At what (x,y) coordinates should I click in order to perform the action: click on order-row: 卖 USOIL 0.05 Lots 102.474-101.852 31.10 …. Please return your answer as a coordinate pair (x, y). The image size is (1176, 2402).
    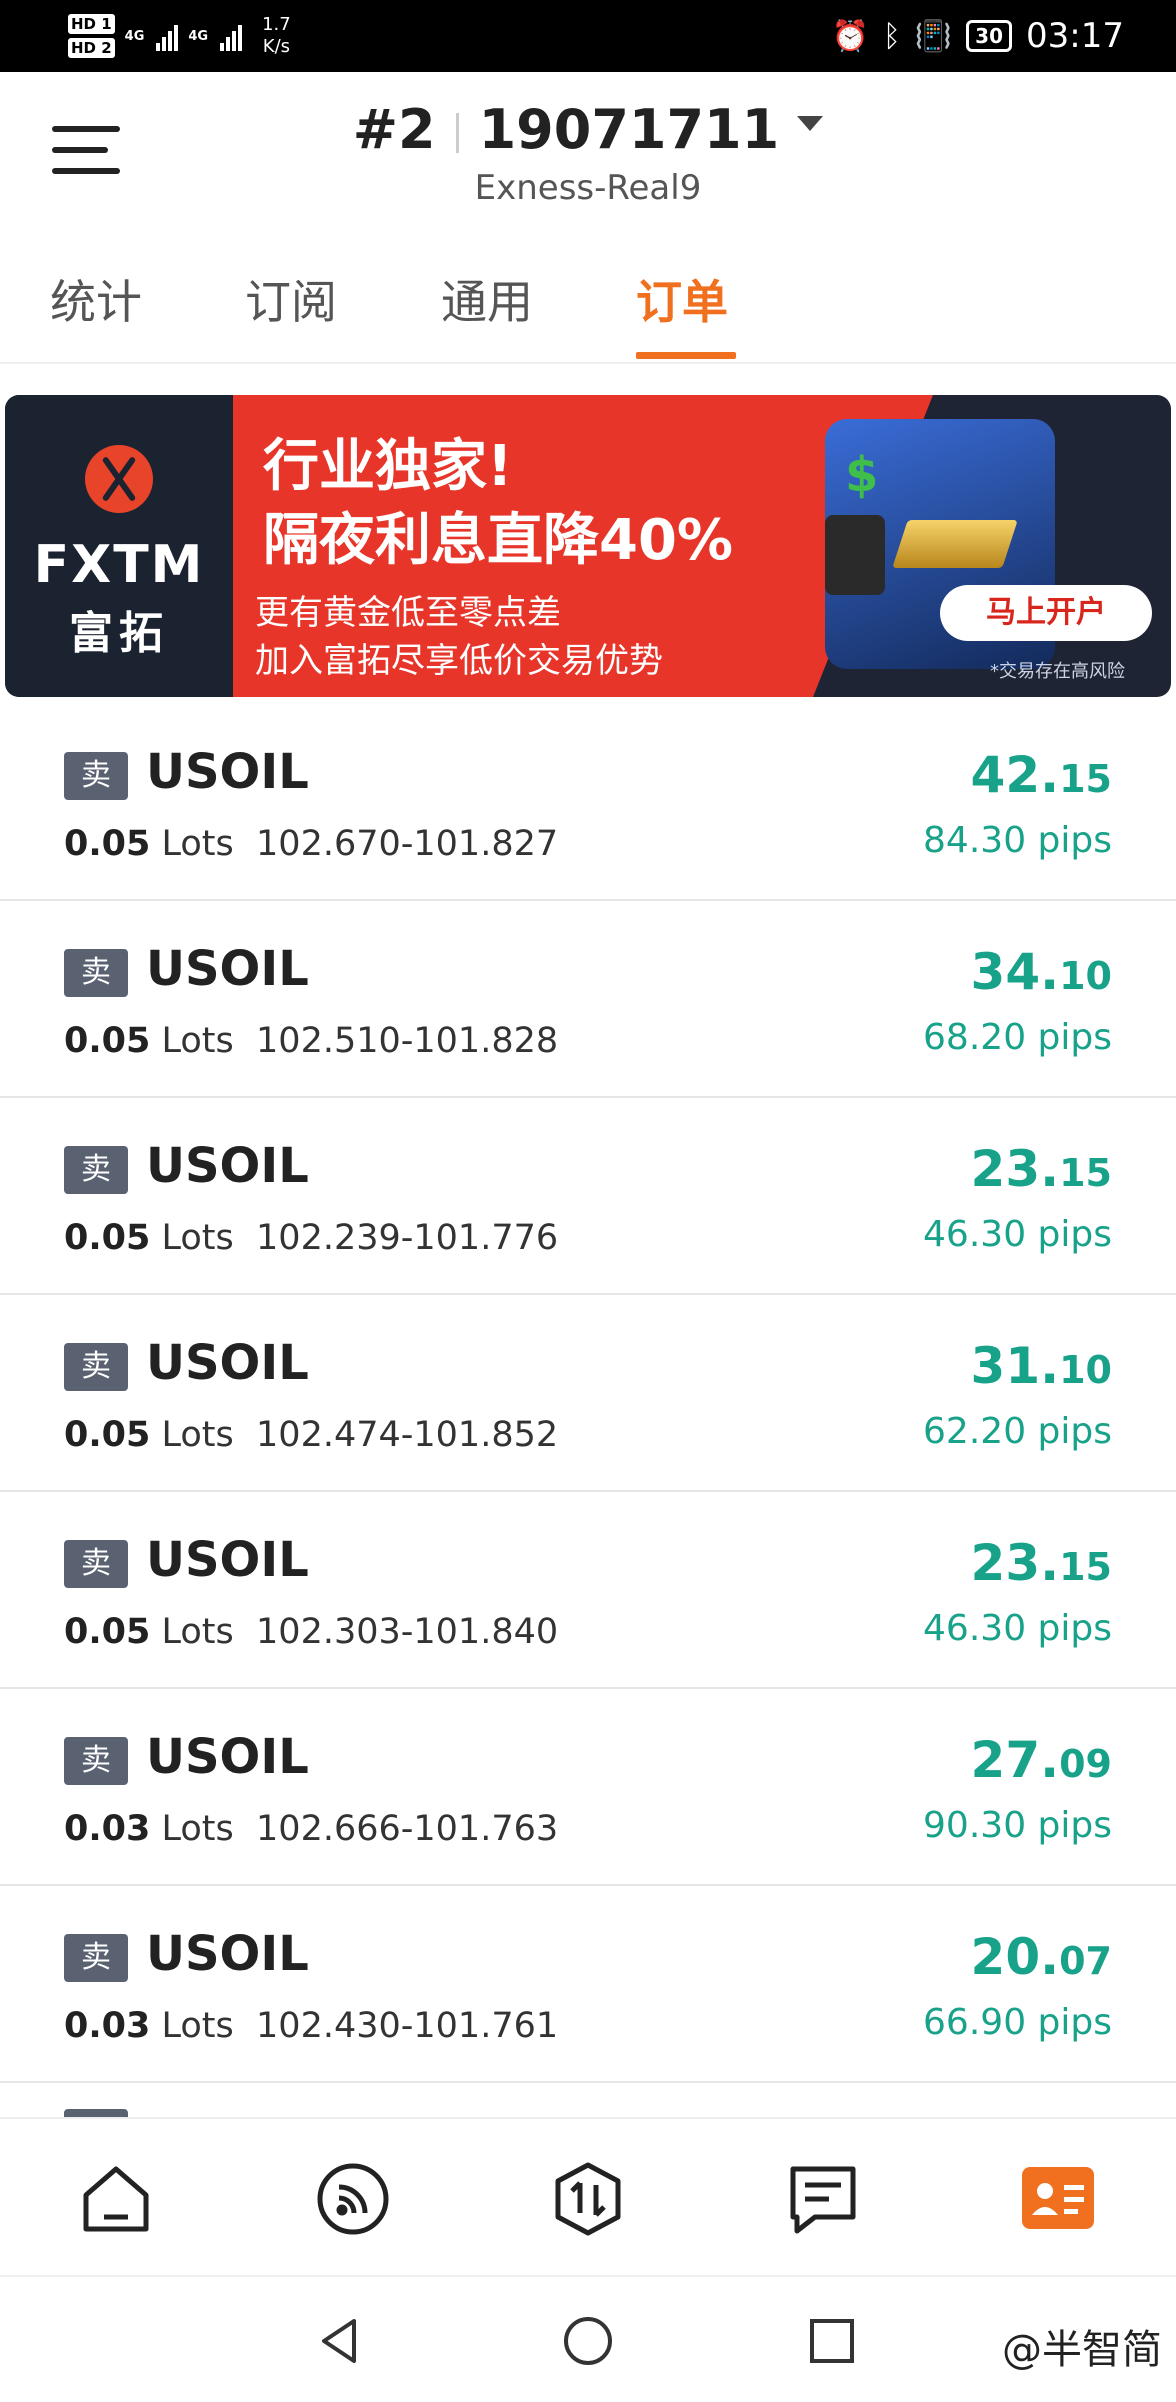
    Looking at the image, I should click on (588, 1393).